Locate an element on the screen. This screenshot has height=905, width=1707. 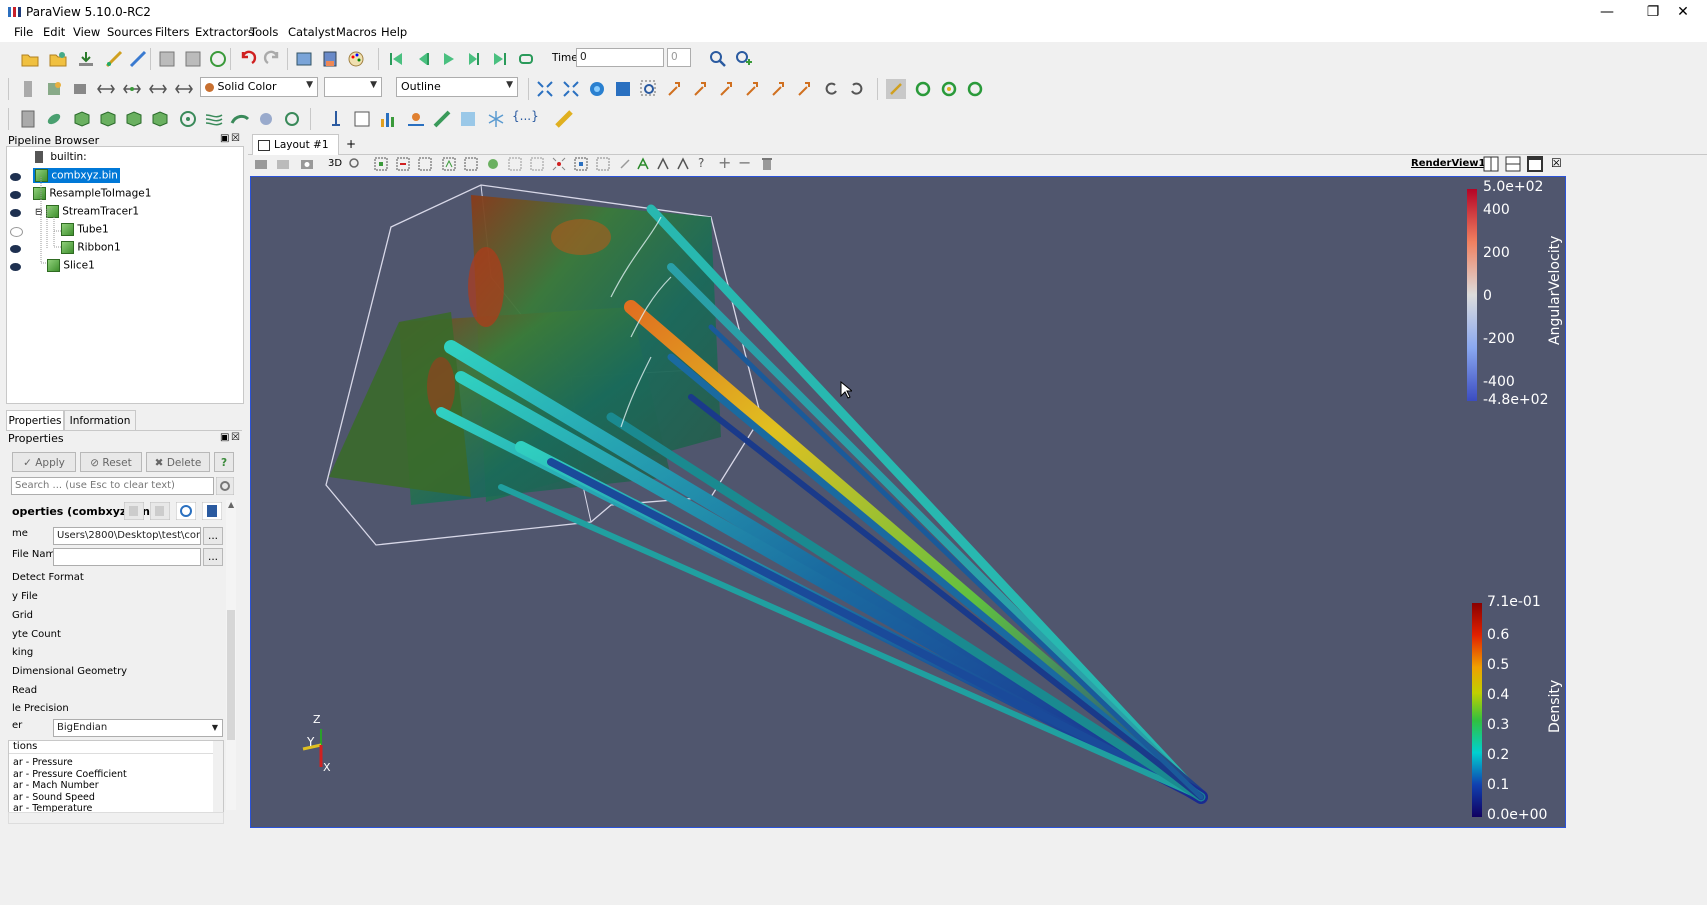
time-step-spinbox: 0 is located at coordinates (679, 57).